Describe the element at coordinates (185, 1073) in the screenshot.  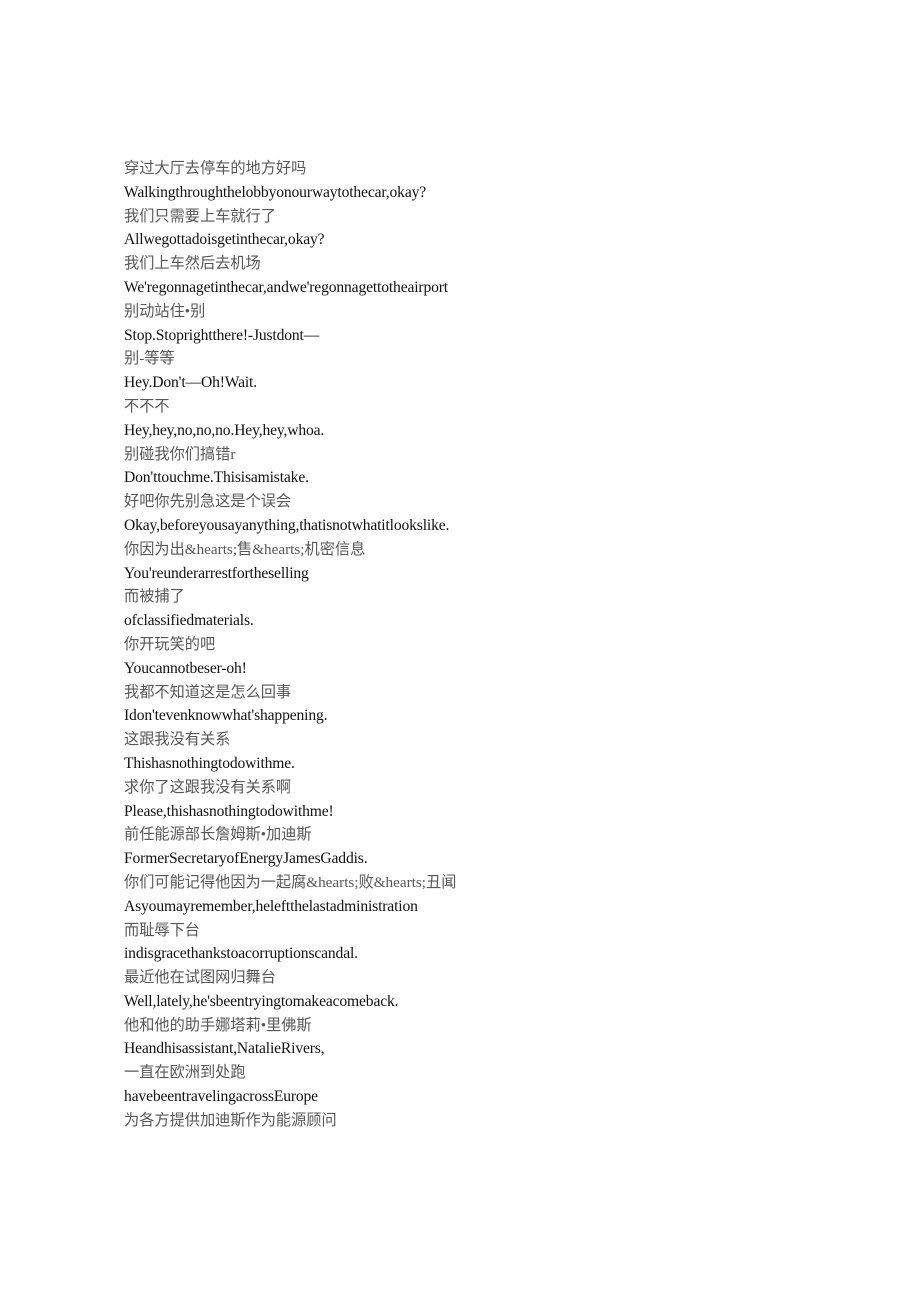
I see `subtitle-line-zh: 一直在欧洲到处跑` at that location.